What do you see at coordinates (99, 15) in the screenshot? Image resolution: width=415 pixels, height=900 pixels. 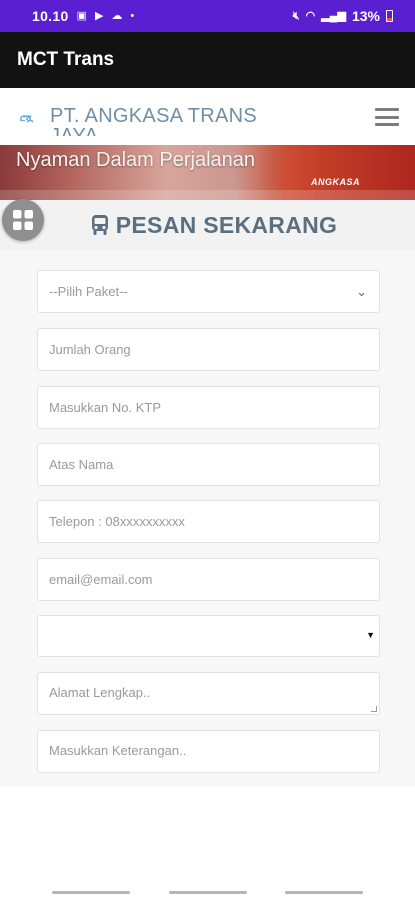 I see `play-store-icon: ▶` at bounding box center [99, 15].